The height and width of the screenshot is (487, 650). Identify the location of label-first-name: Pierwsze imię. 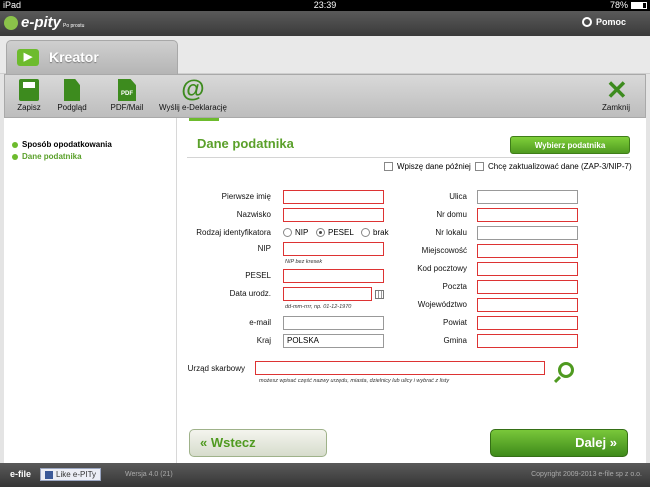
(246, 196).